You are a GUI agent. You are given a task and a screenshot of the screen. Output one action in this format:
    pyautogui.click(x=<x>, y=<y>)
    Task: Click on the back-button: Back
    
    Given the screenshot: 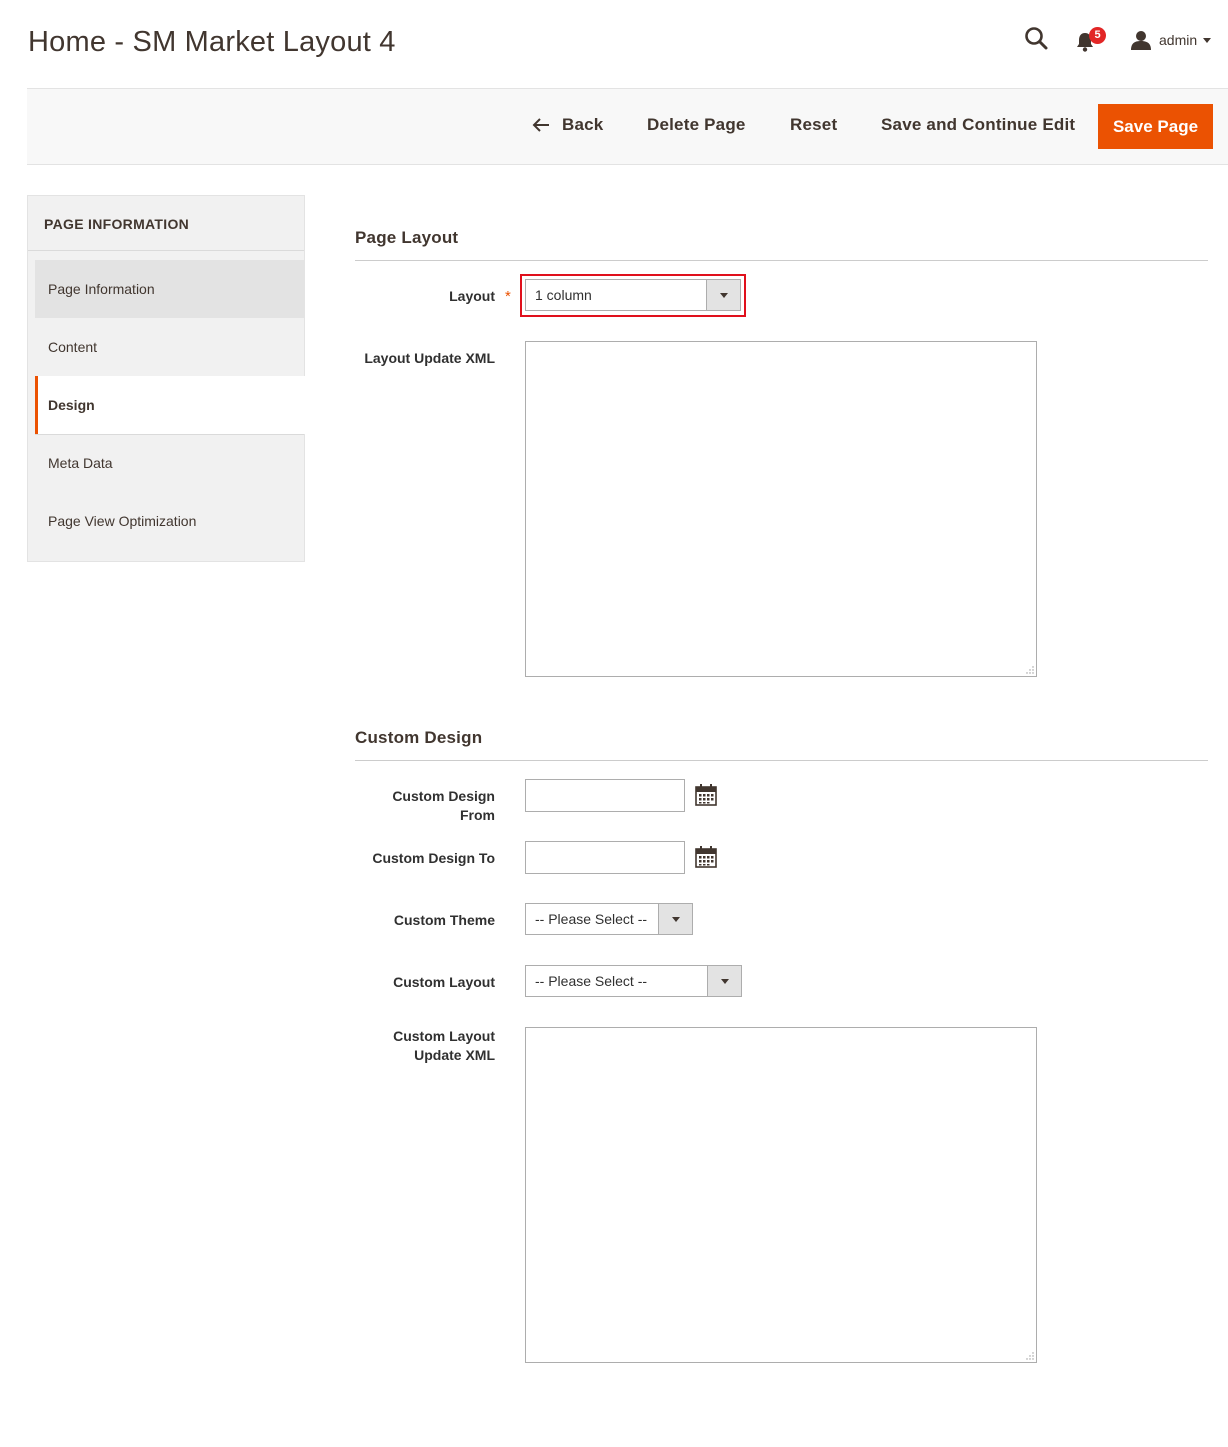 What is the action you would take?
    pyautogui.click(x=567, y=125)
    